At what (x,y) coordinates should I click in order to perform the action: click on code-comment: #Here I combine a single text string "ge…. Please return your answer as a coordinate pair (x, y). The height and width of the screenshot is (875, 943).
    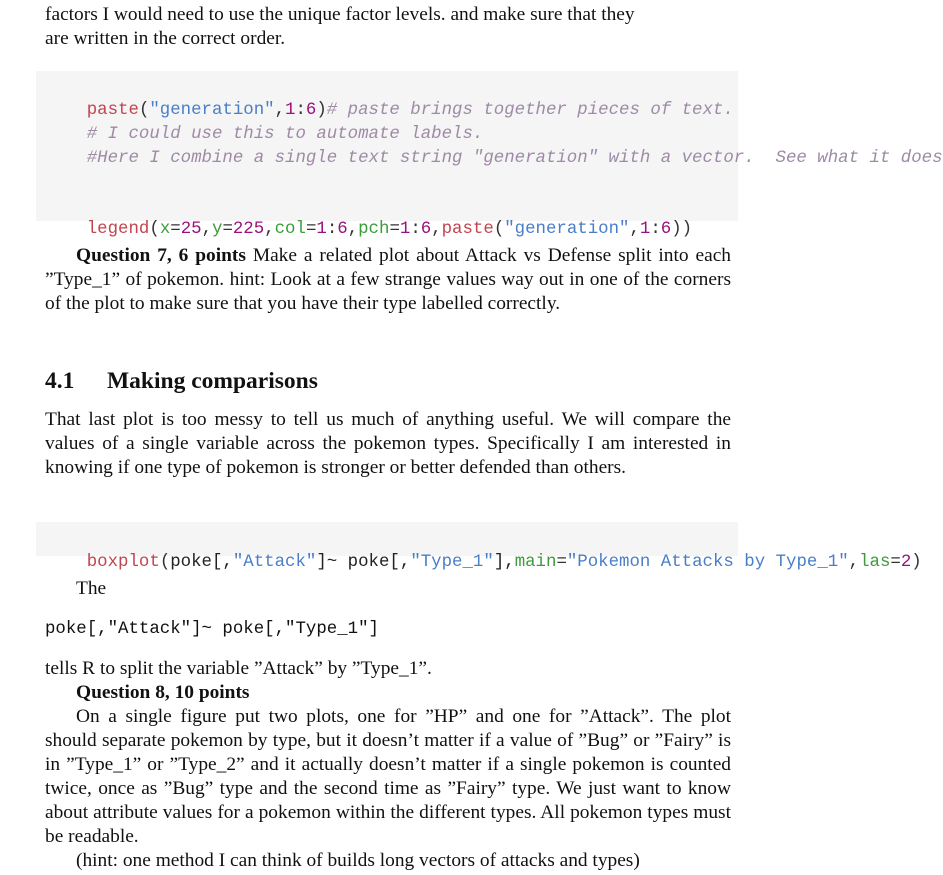
    Looking at the image, I should click on (514, 158).